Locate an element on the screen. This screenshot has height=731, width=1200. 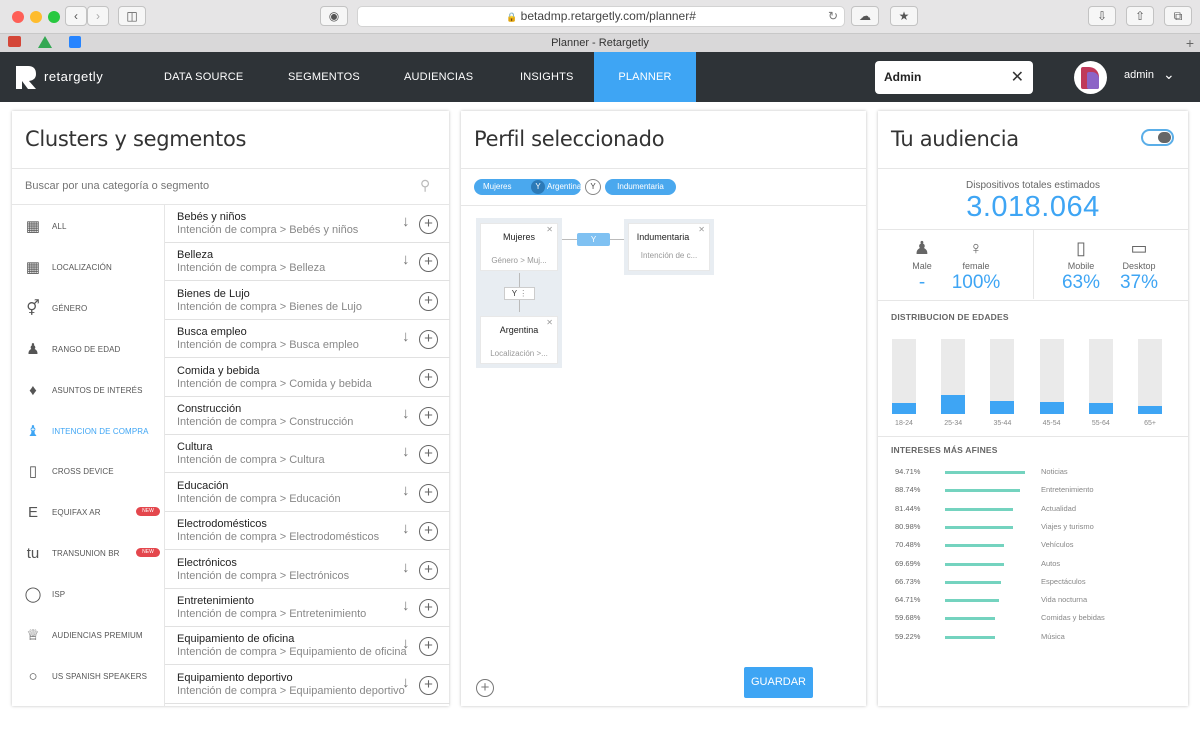
privacy-icon: ◉ is located at coordinates (334, 16).